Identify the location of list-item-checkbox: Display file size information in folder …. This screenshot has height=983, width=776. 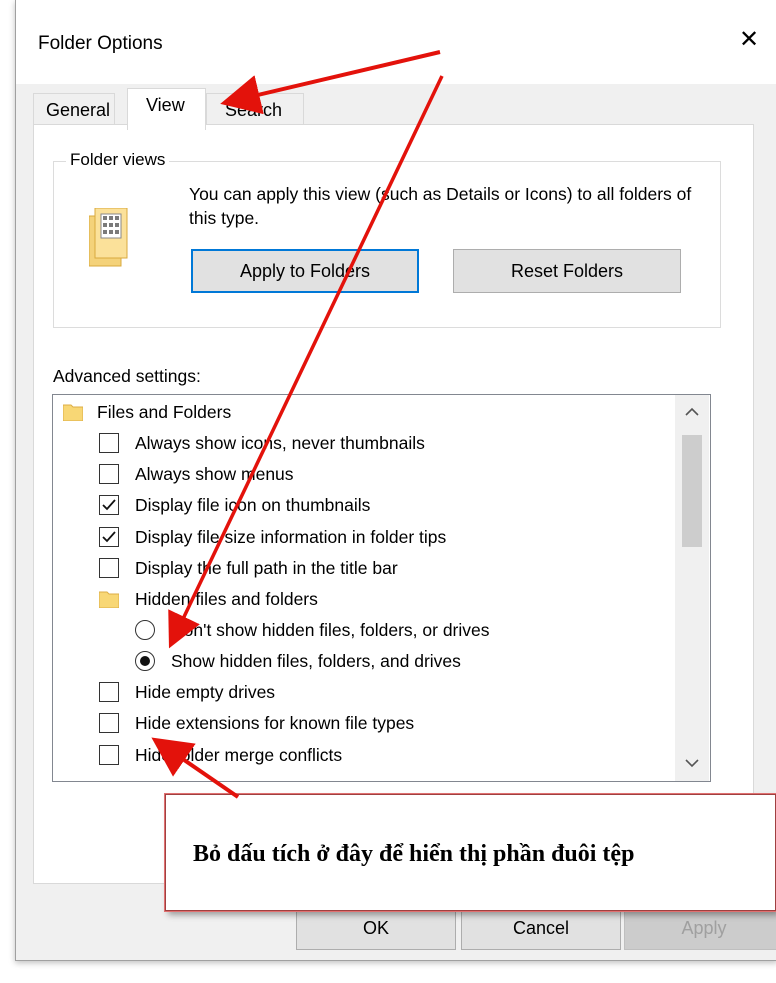
(272, 537).